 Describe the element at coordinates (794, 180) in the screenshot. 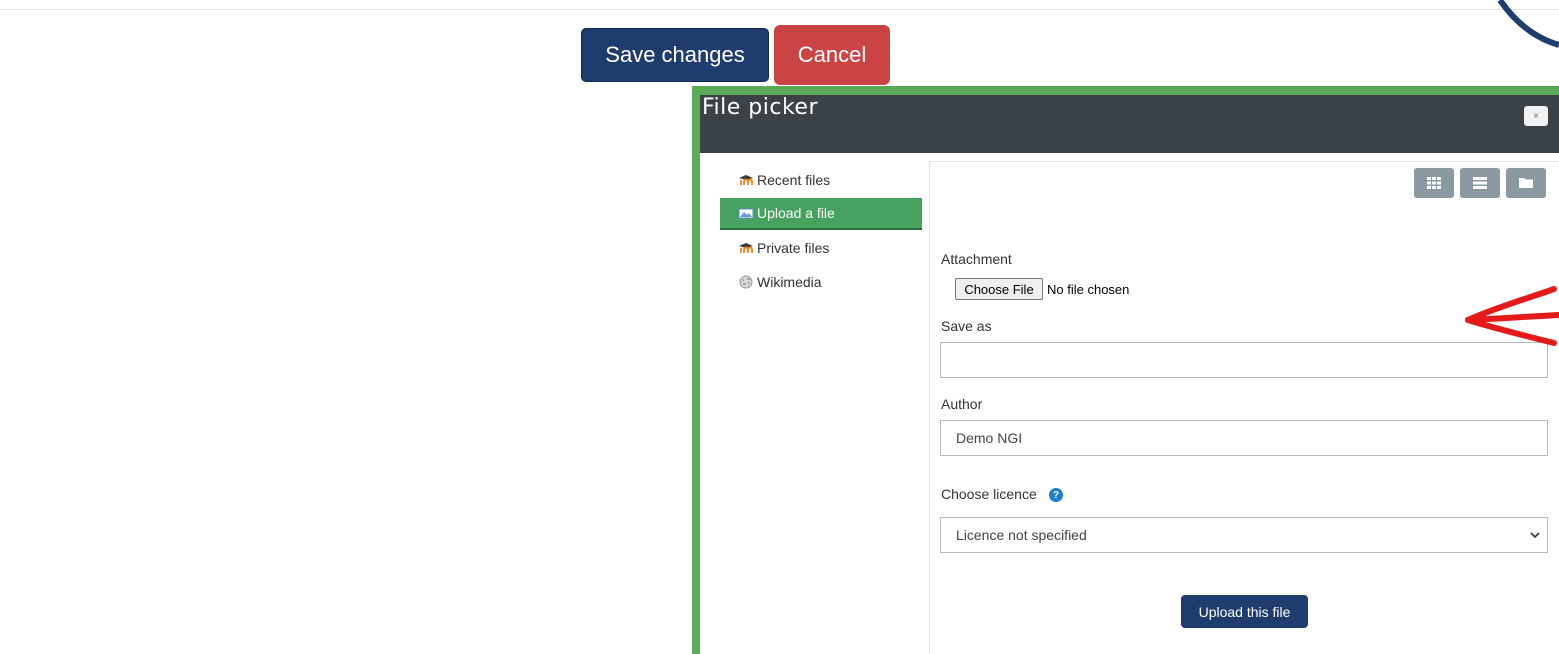

I see `repo-item-label: Recent files` at that location.